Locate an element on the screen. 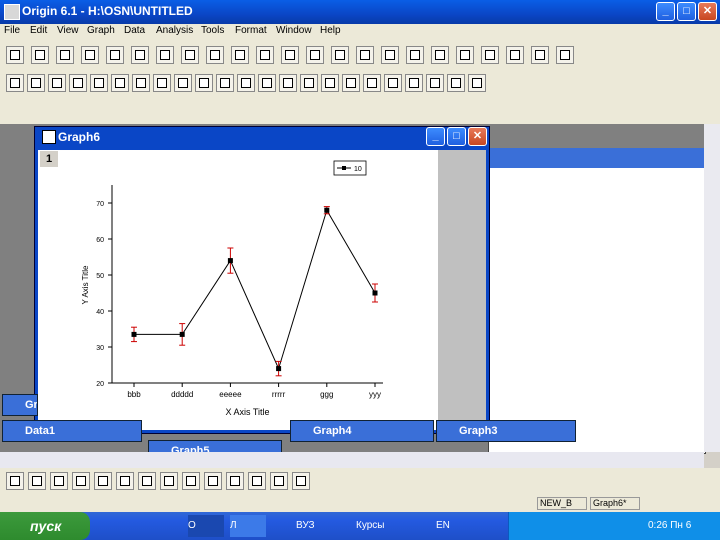  high-low-icon is located at coordinates (235, 481).